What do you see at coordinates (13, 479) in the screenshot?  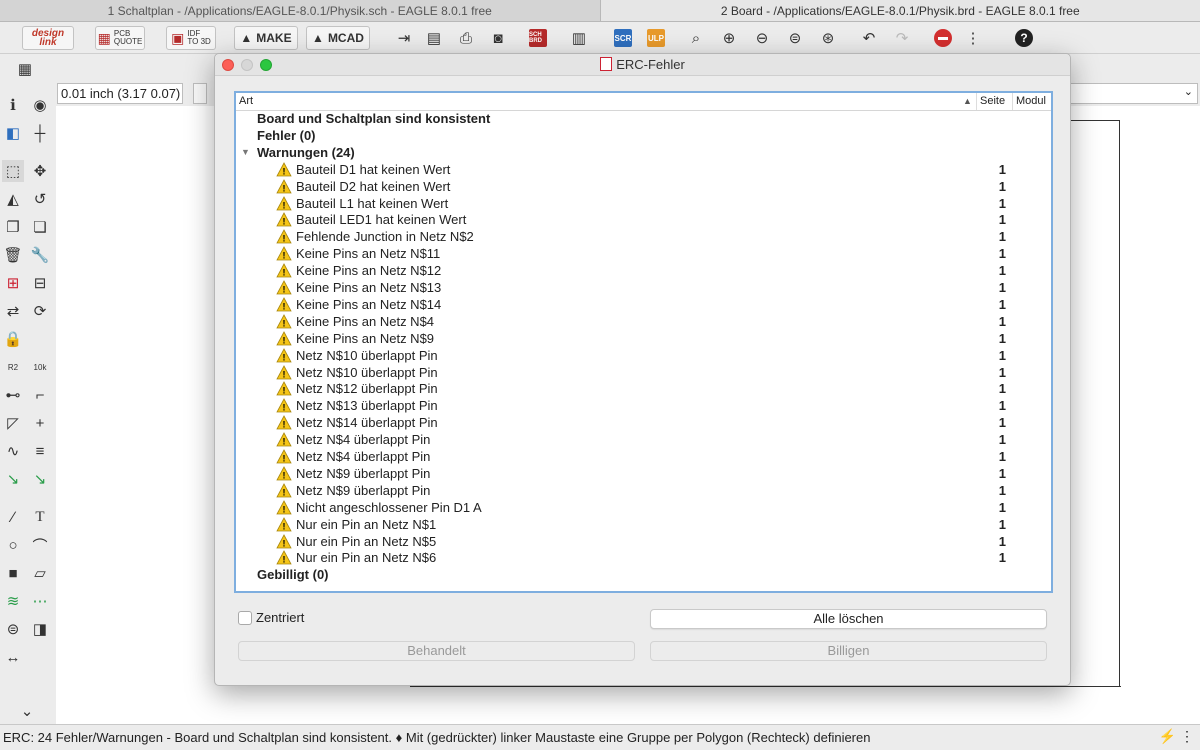 I see `route-icon: ↘` at bounding box center [13, 479].